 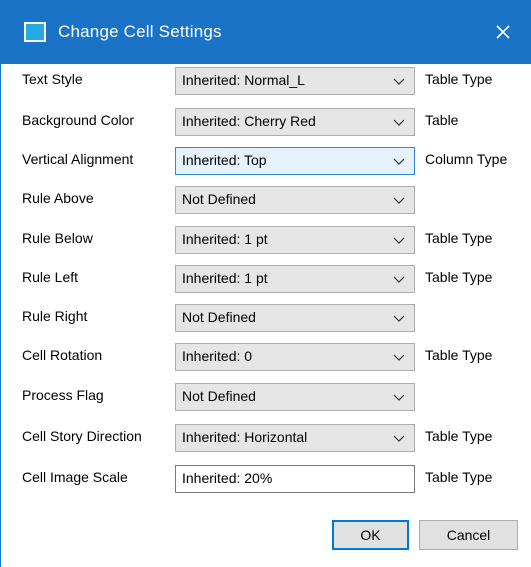 What do you see at coordinates (62, 355) in the screenshot?
I see `cell-rotation-label: Cell Rotation` at bounding box center [62, 355].